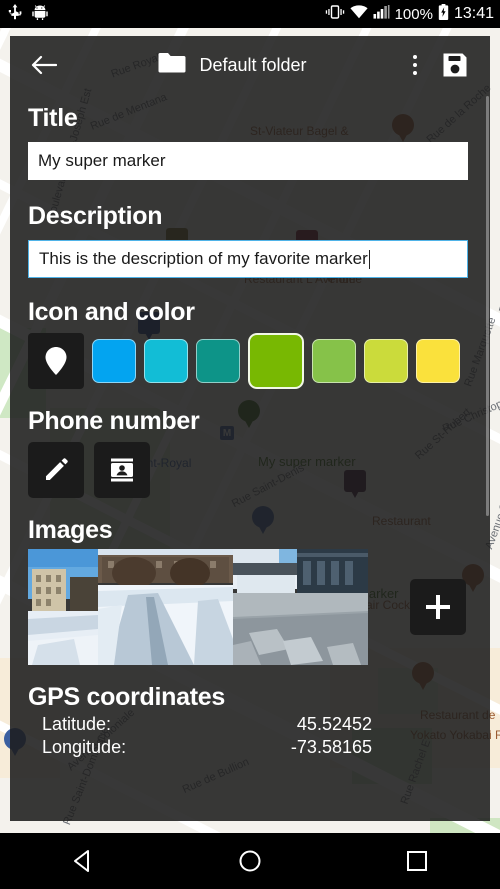 This screenshot has width=500, height=889. What do you see at coordinates (53, 118) in the screenshot?
I see `title-section-label: Title` at bounding box center [53, 118].